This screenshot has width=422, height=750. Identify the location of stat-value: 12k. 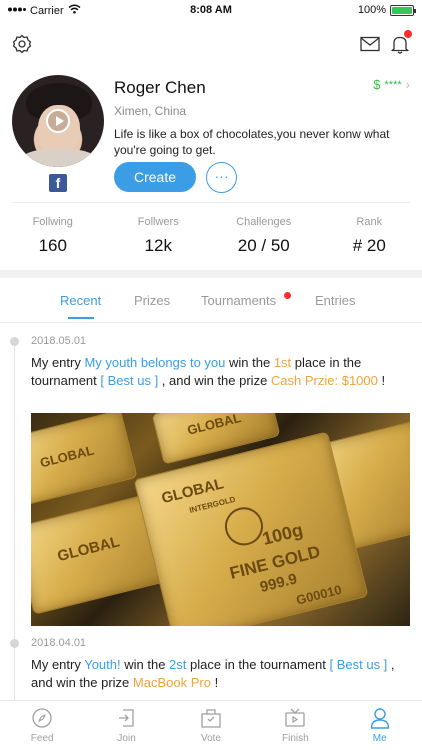
(158, 245).